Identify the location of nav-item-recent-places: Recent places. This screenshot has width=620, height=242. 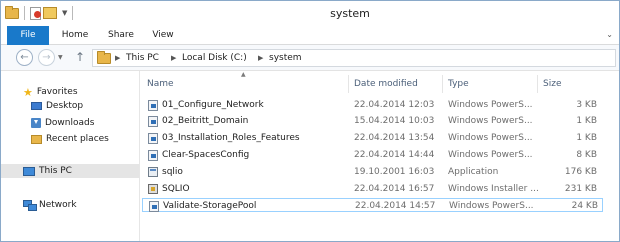
(70, 139).